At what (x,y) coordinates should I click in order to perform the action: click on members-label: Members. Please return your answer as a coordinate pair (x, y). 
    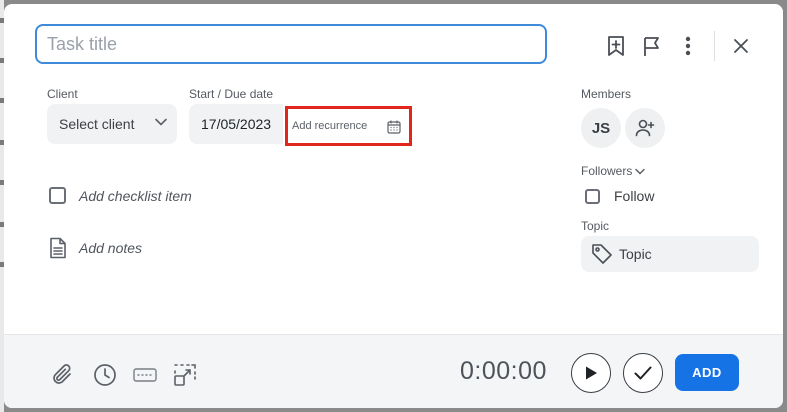
    Looking at the image, I should click on (606, 94).